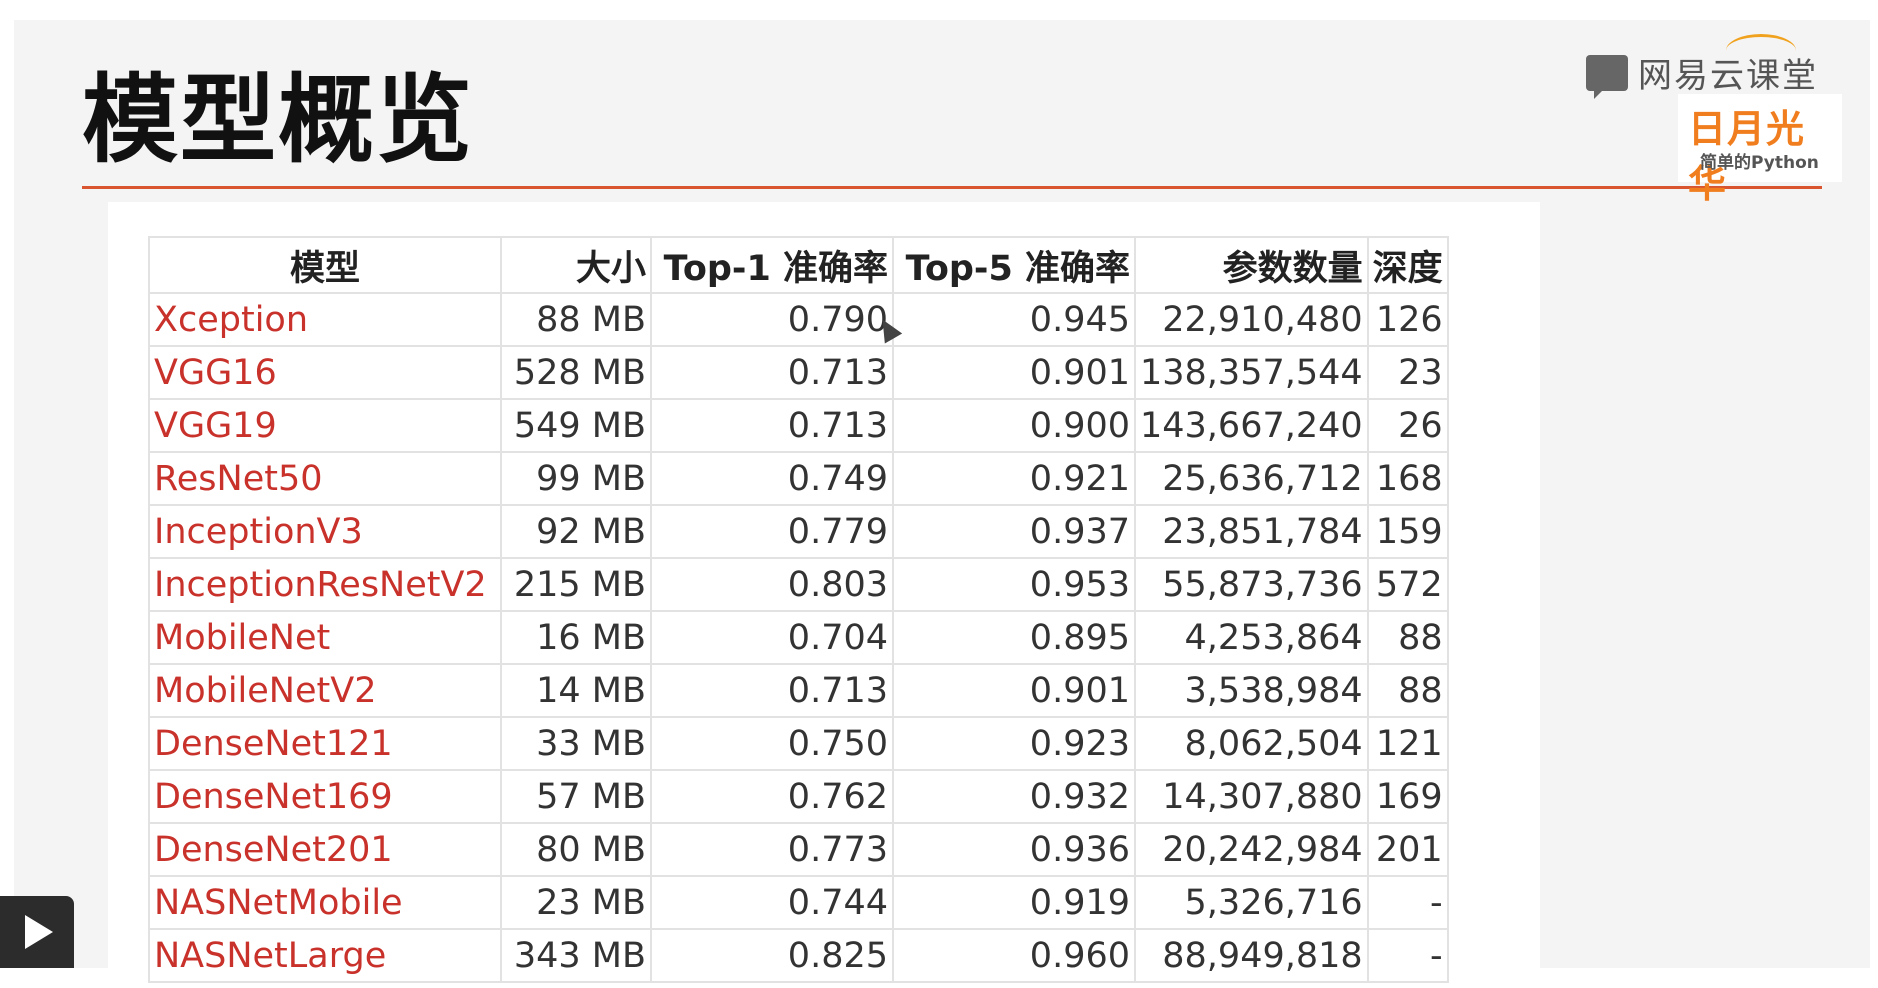 The image size is (1878, 988). I want to click on param-count: 4,253,864, so click(1251, 637).